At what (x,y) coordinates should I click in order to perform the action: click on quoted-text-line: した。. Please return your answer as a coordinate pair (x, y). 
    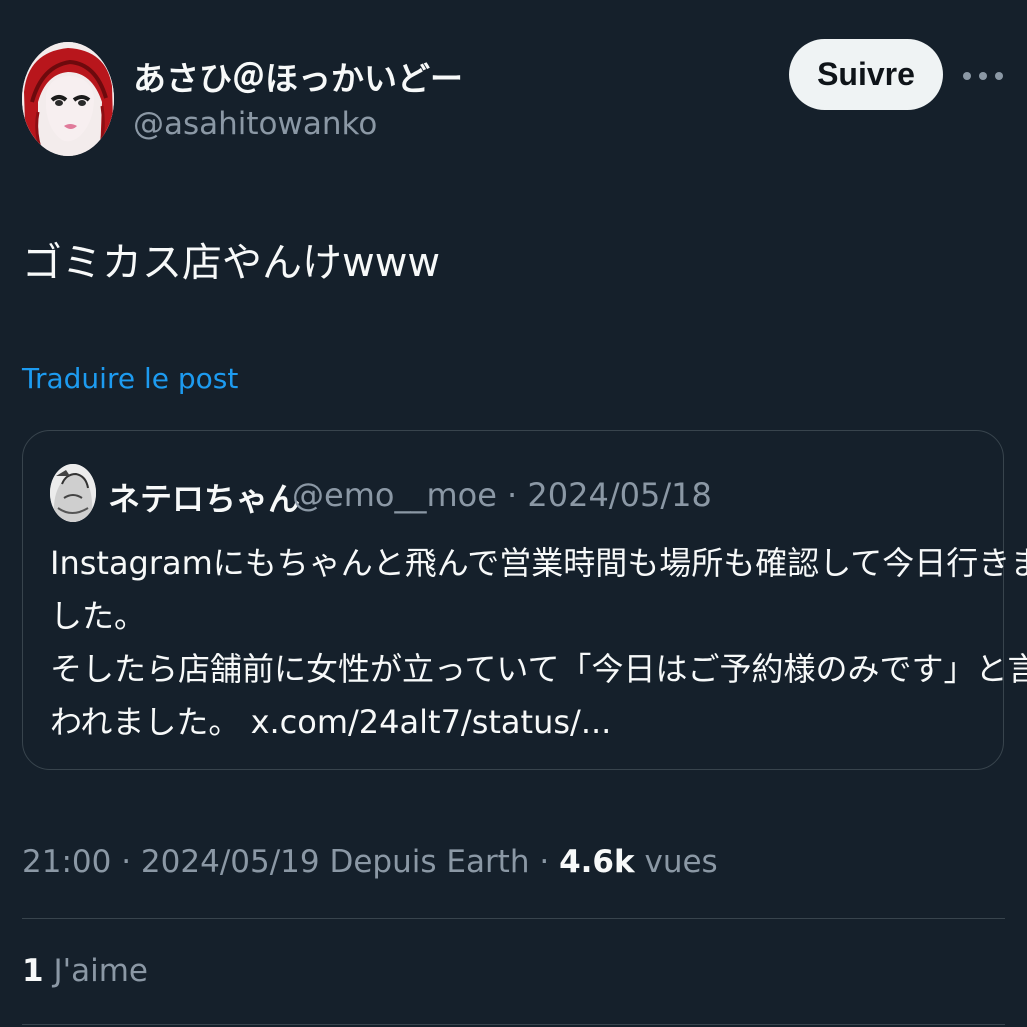
    Looking at the image, I should click on (98, 616).